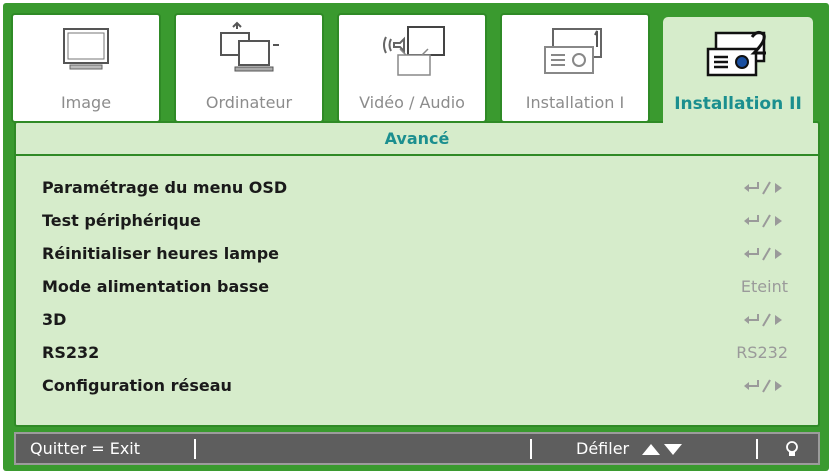  I want to click on projector-2-icon, so click(738, 59).